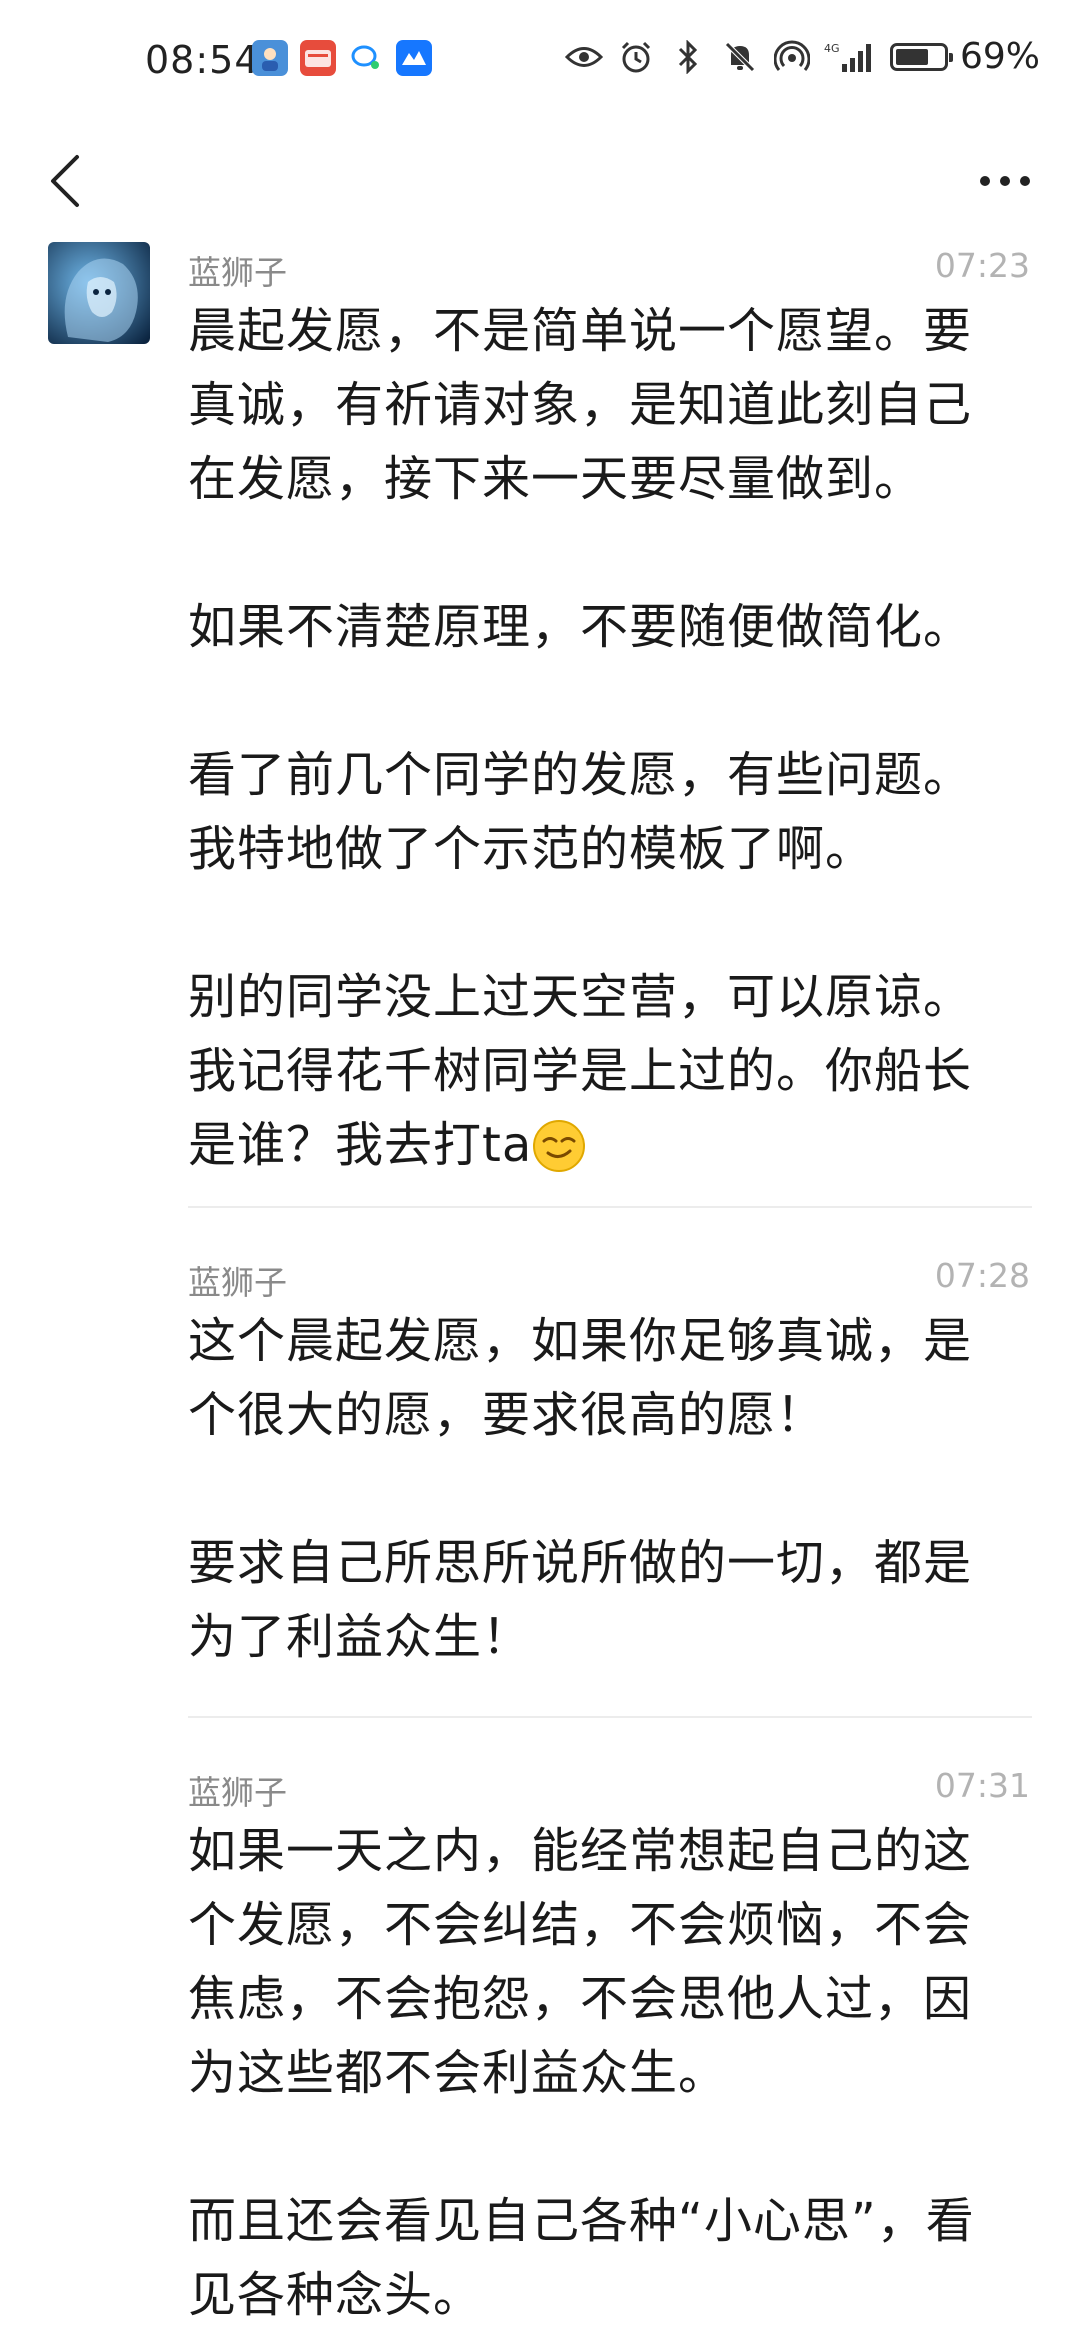 The width and height of the screenshot is (1080, 2332). What do you see at coordinates (999, 56) in the screenshot?
I see `battery-percent: 69%` at bounding box center [999, 56].